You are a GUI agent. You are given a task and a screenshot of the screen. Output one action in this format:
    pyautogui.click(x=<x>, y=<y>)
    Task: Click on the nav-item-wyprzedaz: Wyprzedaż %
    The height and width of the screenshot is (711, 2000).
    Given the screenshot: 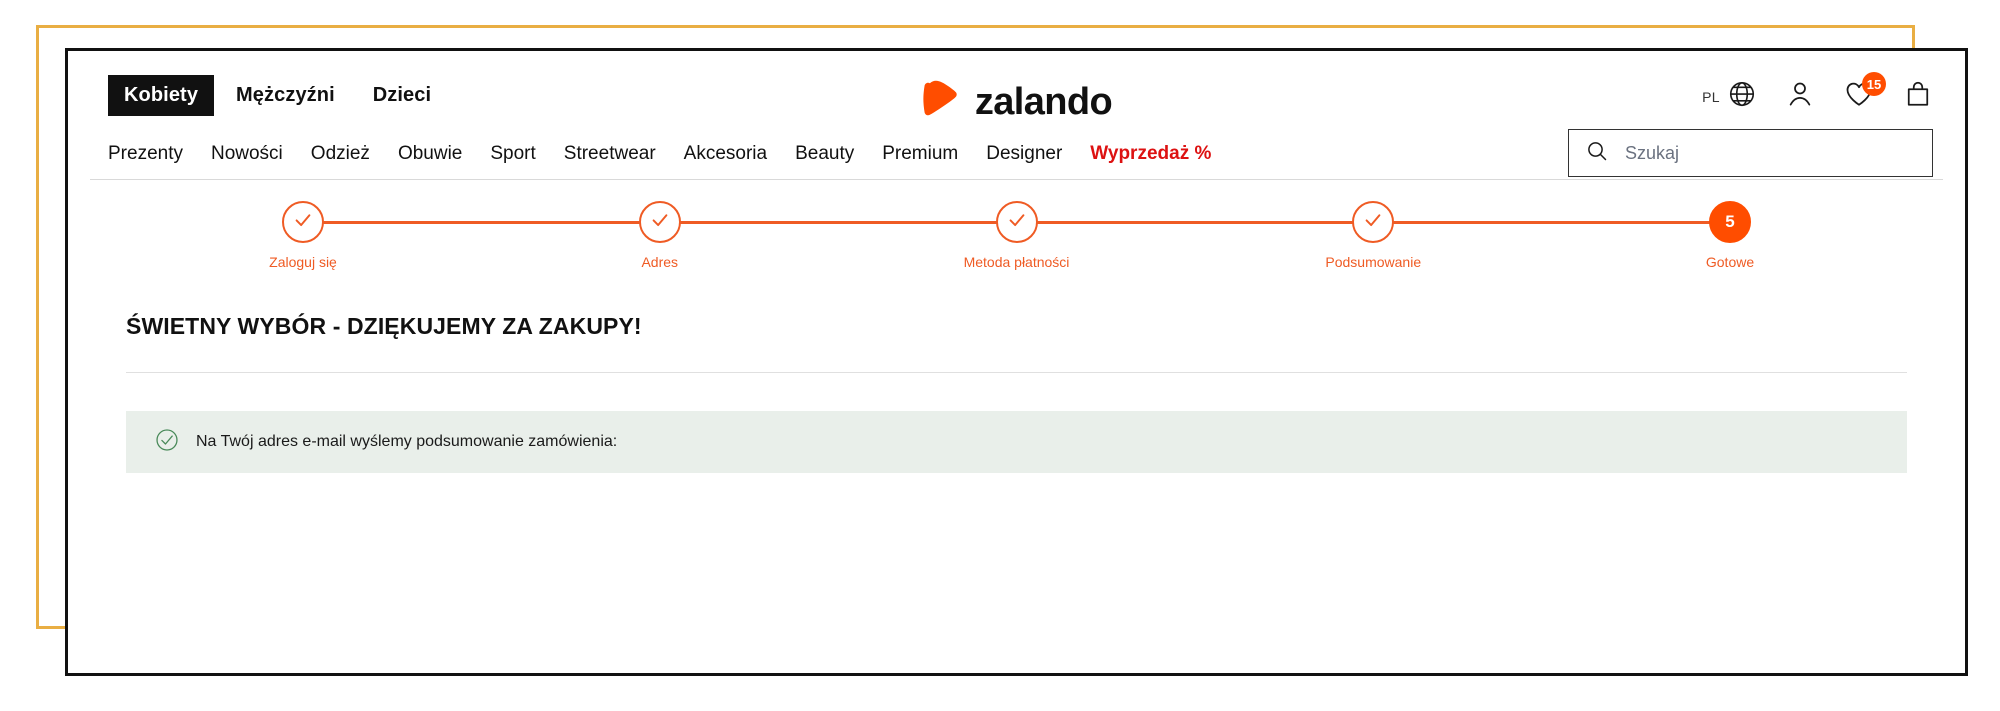 What is the action you would take?
    pyautogui.click(x=1150, y=154)
    